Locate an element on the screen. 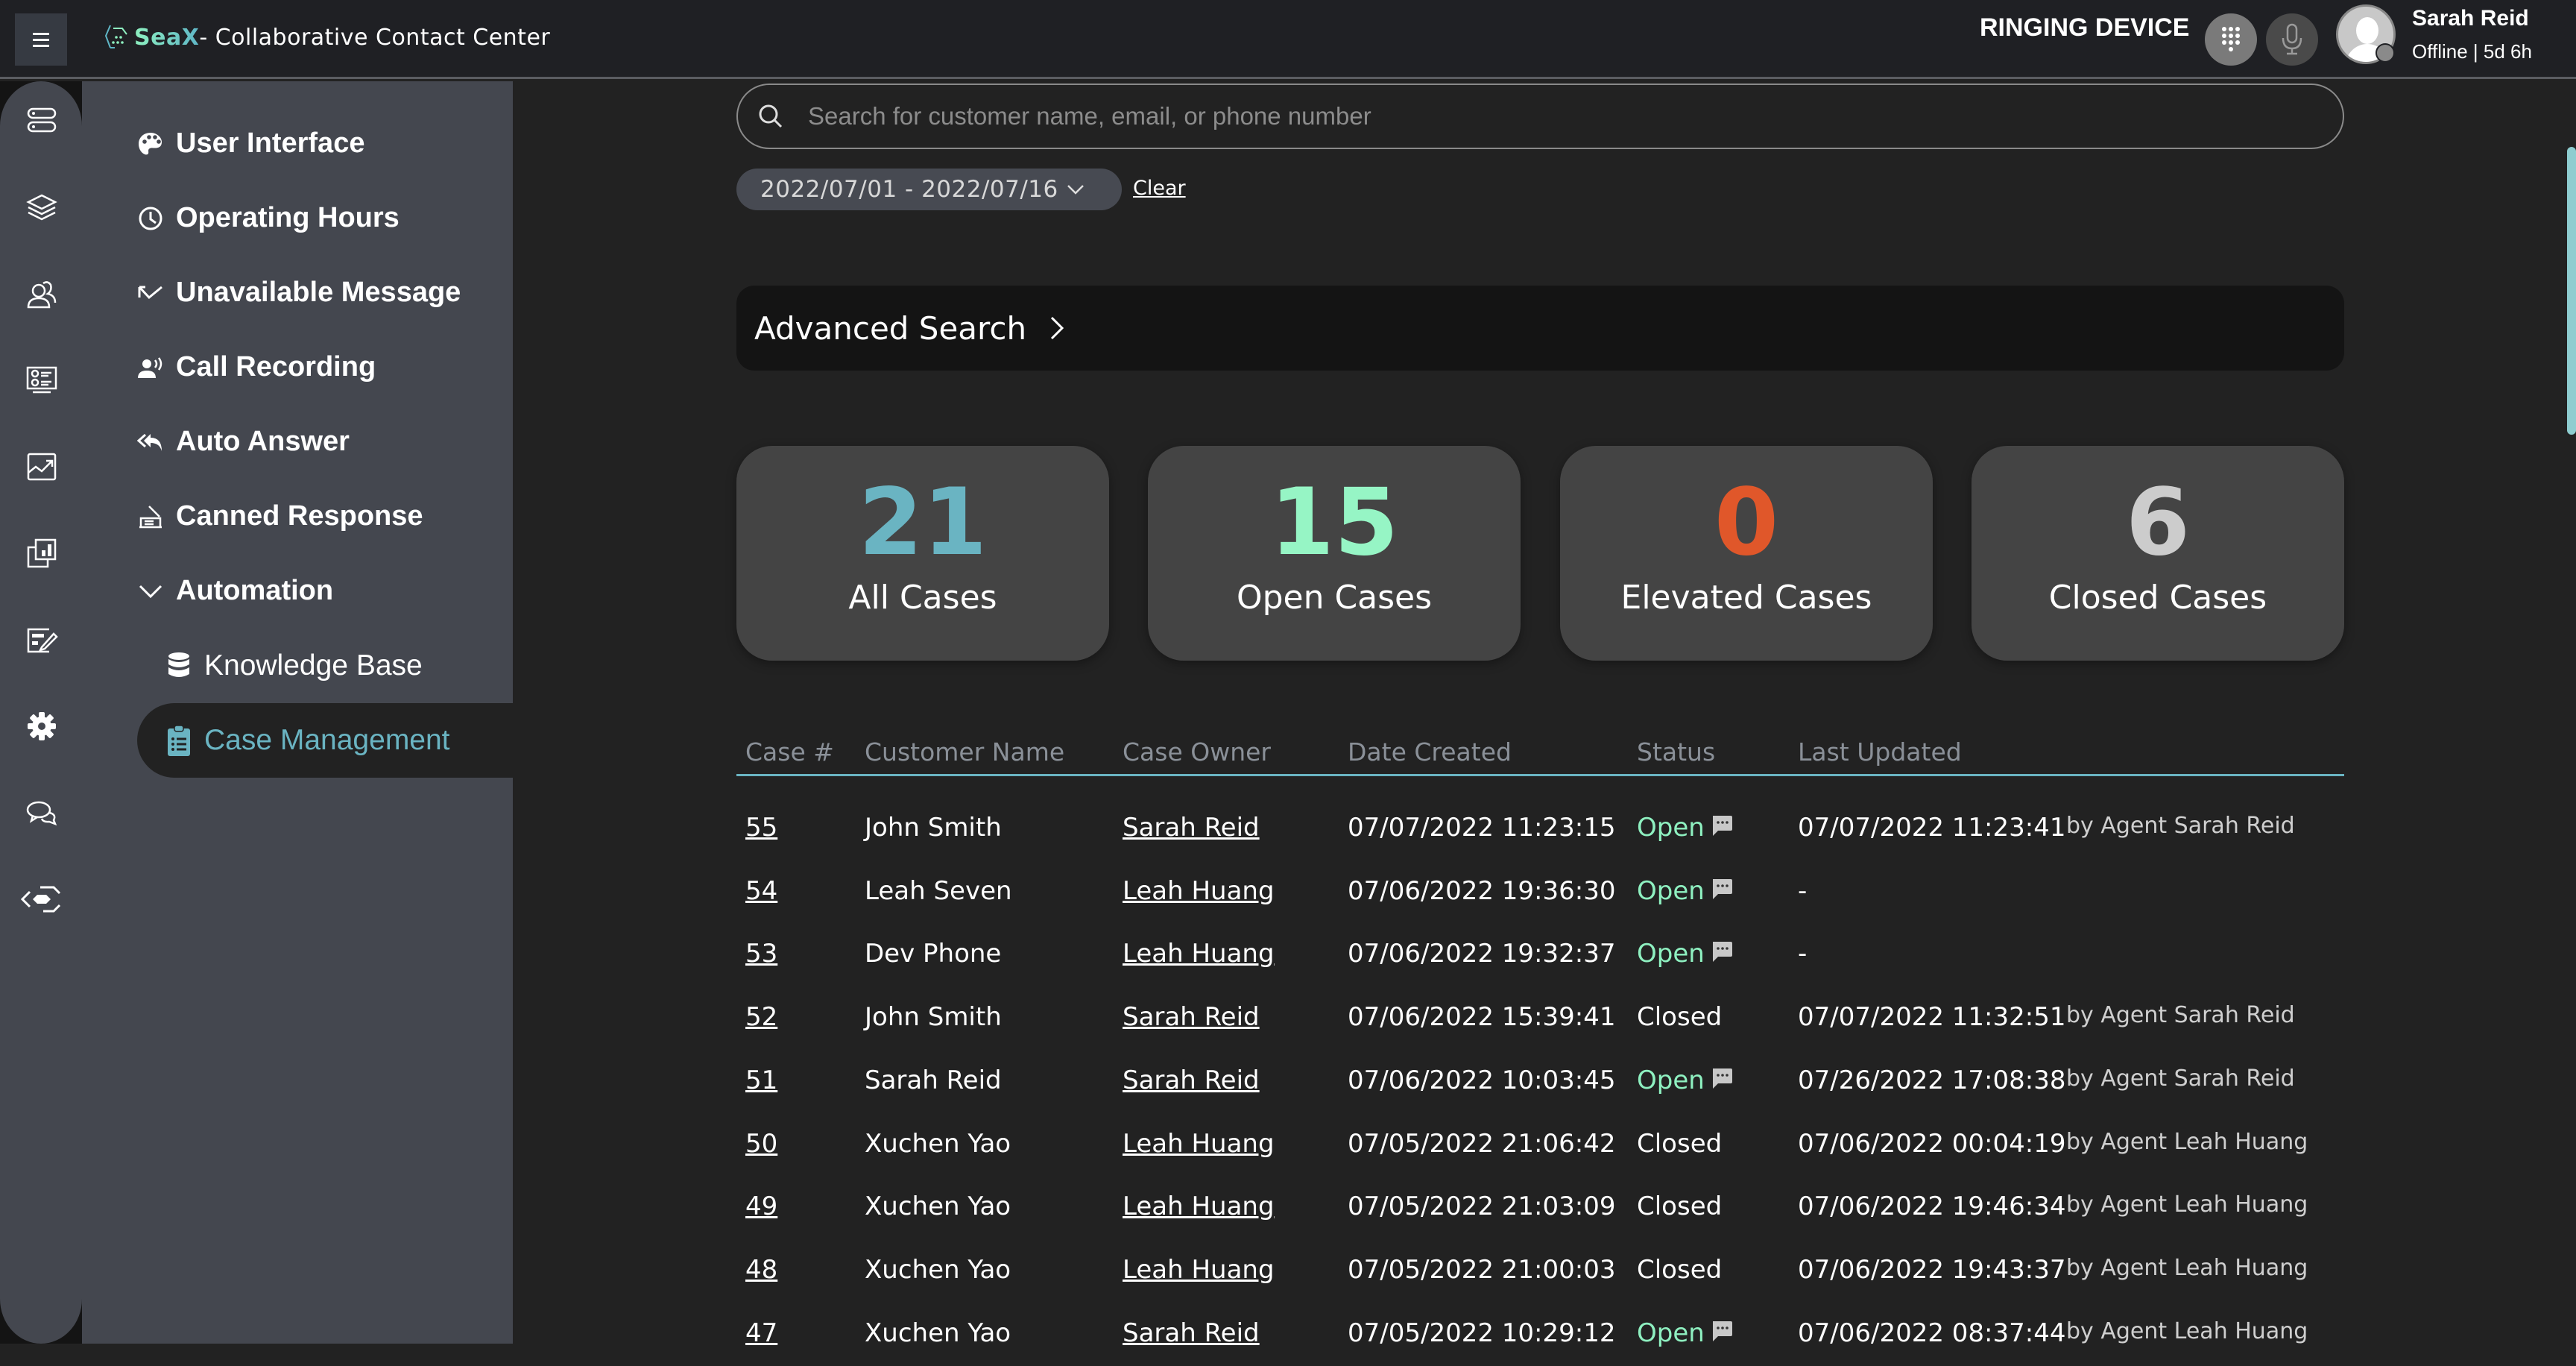 The image size is (2576, 1366). card-elevated-cases: 0 Elevated Cases is located at coordinates (1747, 553).